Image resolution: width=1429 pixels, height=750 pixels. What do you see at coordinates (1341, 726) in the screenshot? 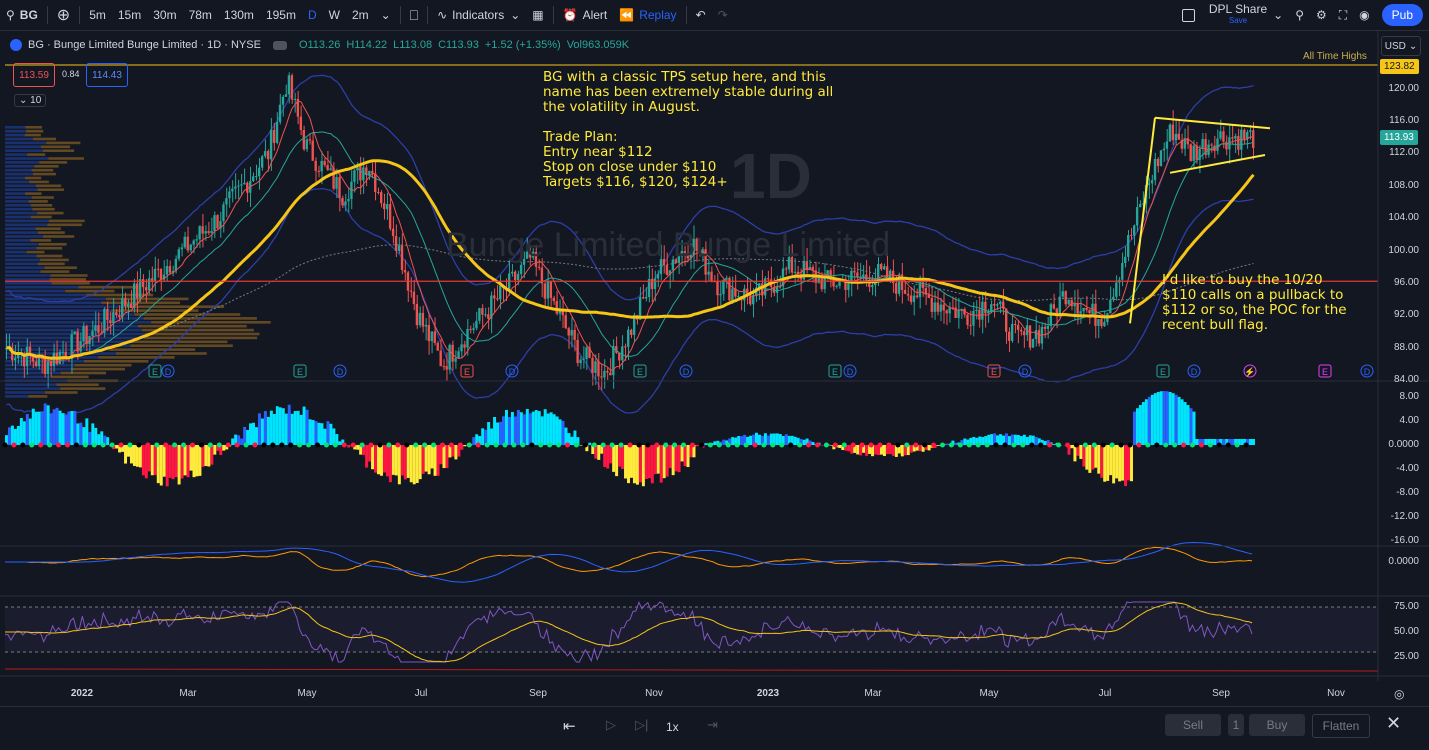
I see `flatten-button: Flatten` at bounding box center [1341, 726].